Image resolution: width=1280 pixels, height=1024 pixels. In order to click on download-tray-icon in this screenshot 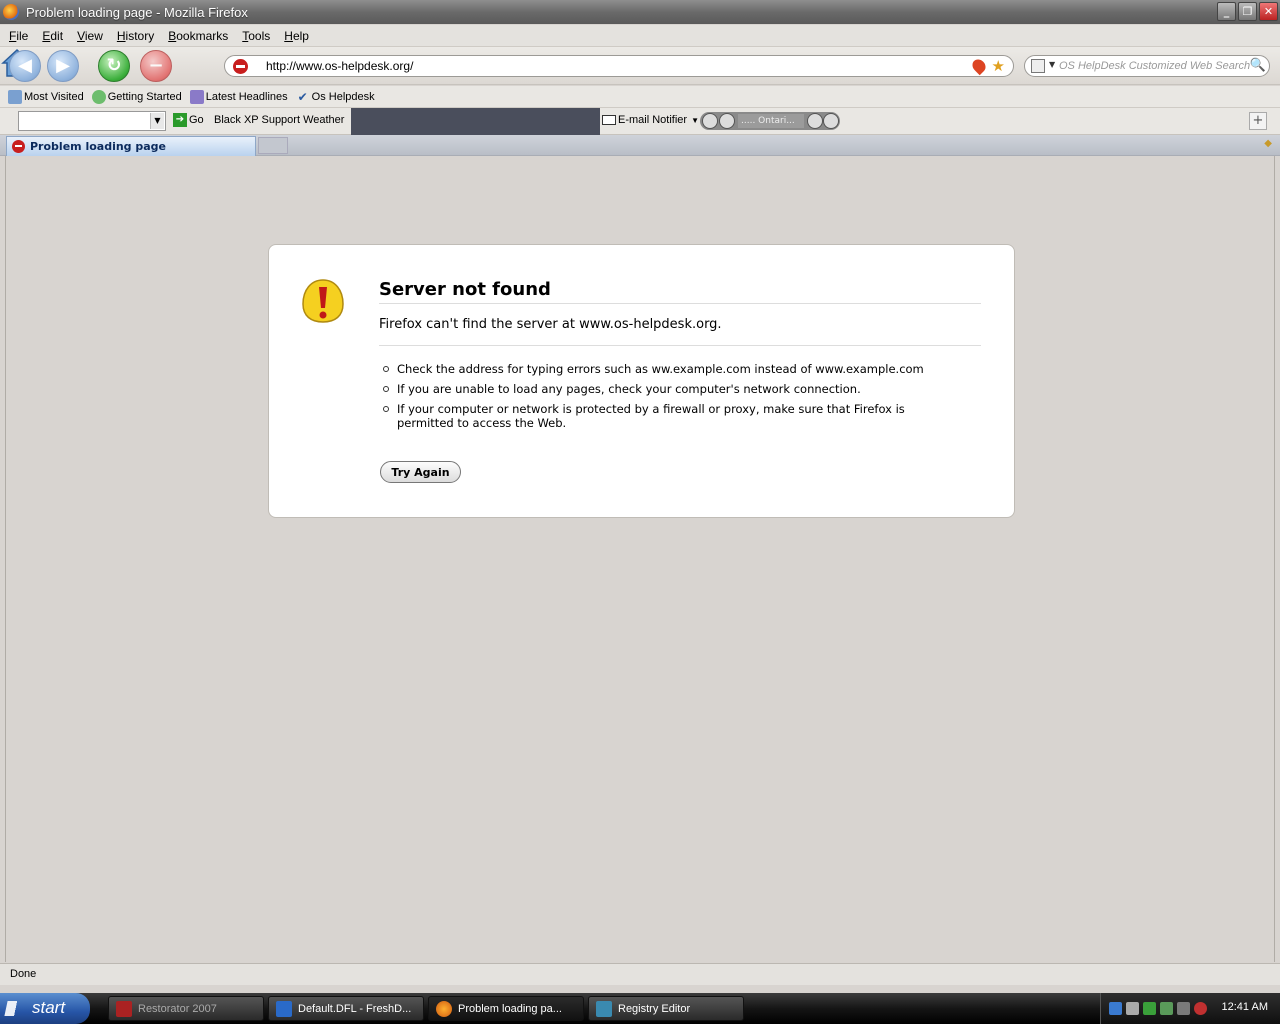, I will do `click(1115, 1008)`.